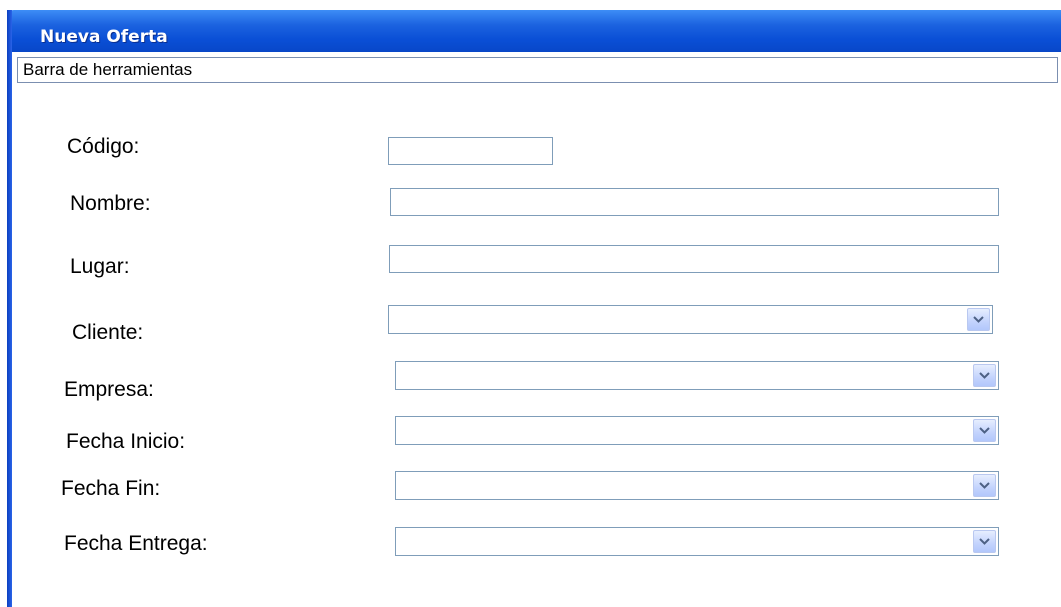  What do you see at coordinates (108, 69) in the screenshot?
I see `toolbar-label: Barra de herramientas` at bounding box center [108, 69].